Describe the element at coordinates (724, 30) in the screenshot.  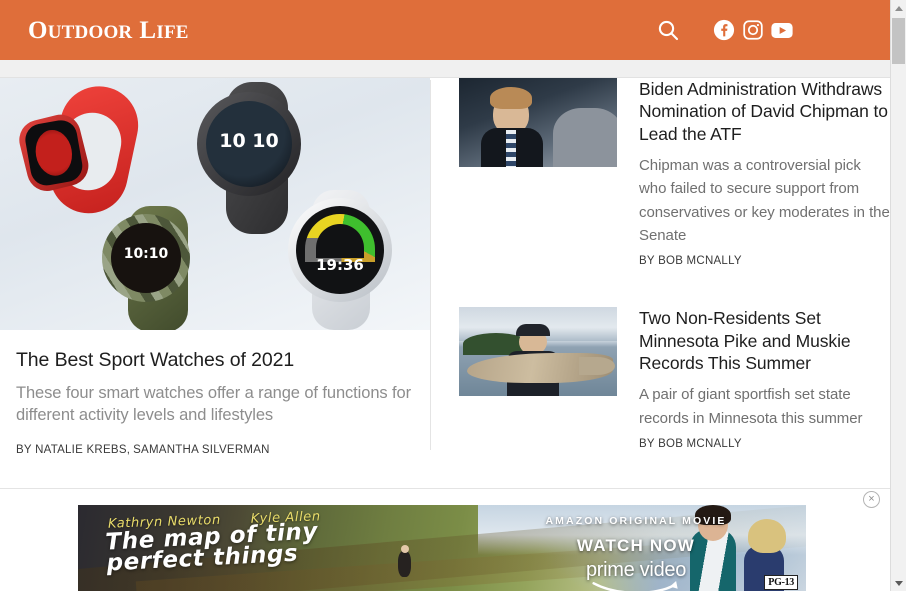
I see `facebook-icon` at that location.